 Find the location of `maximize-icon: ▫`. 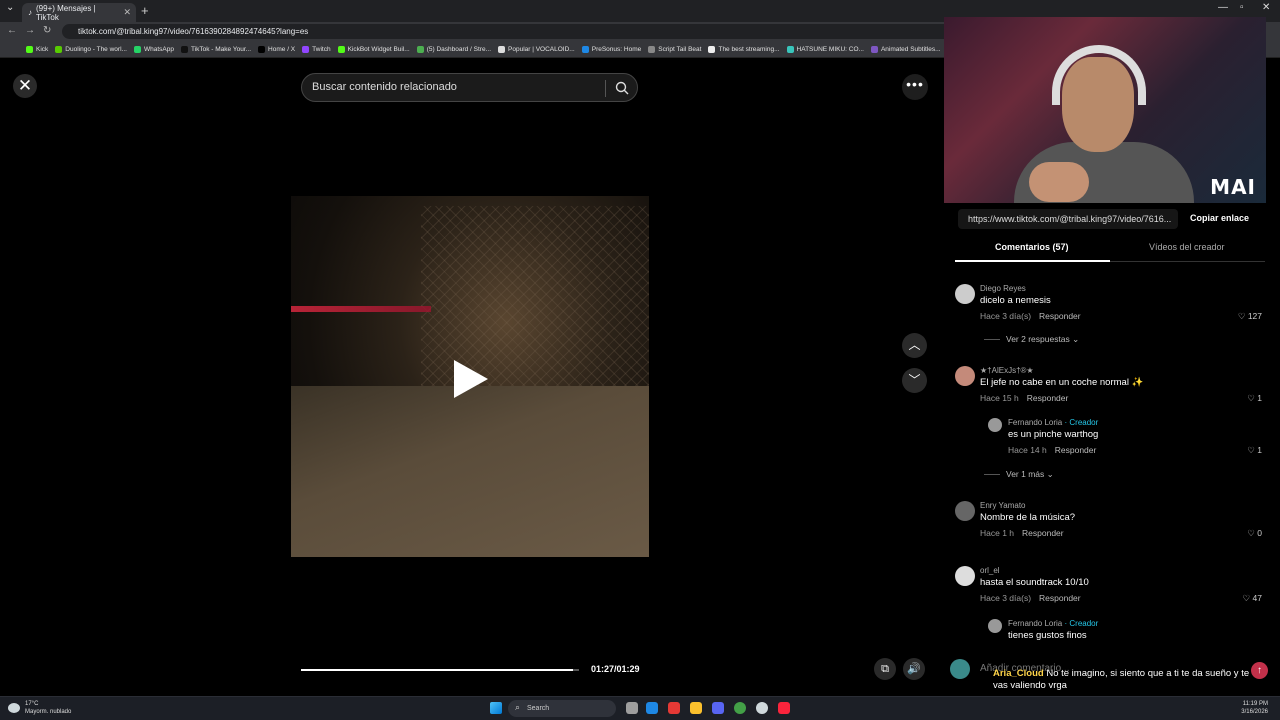

maximize-icon: ▫ is located at coordinates (1242, 7).